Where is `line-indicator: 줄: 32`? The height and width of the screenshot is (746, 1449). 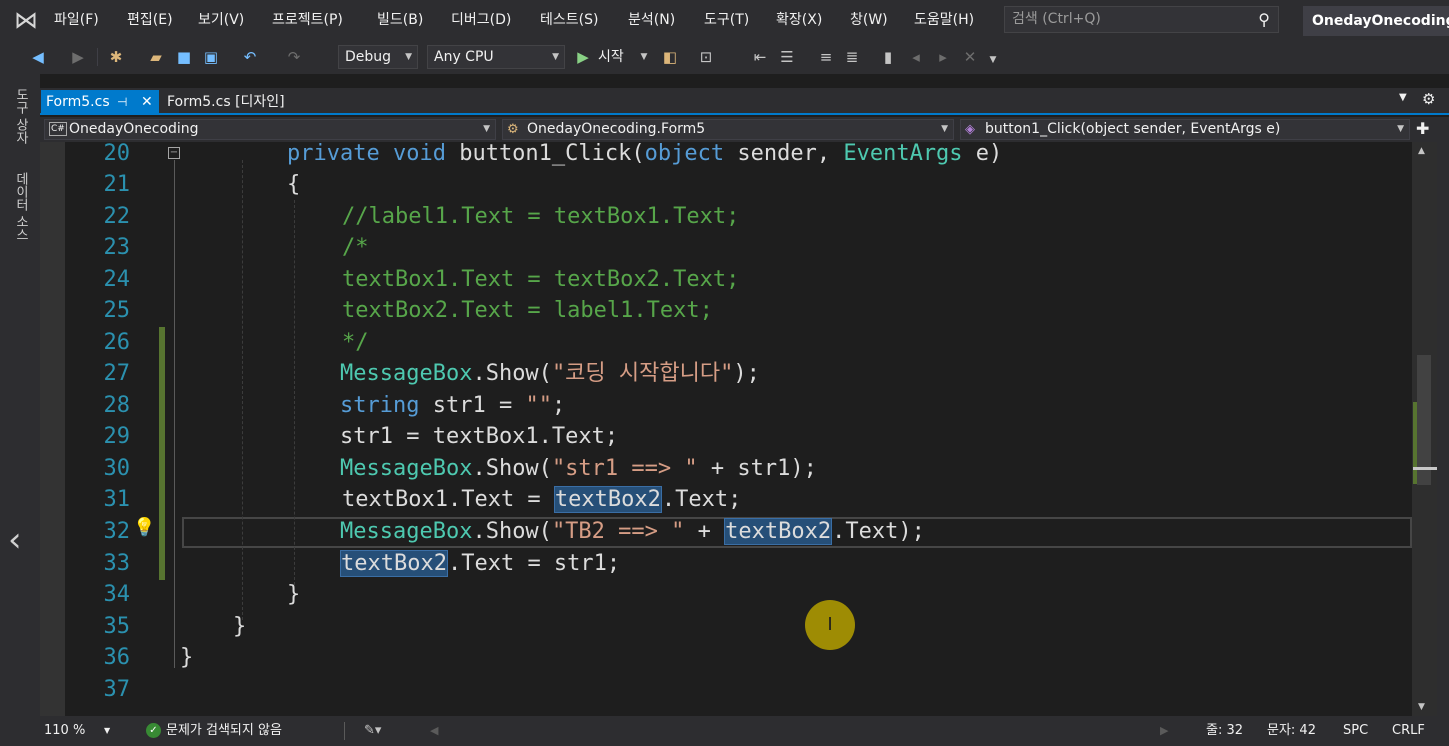 line-indicator: 줄: 32 is located at coordinates (1224, 731).